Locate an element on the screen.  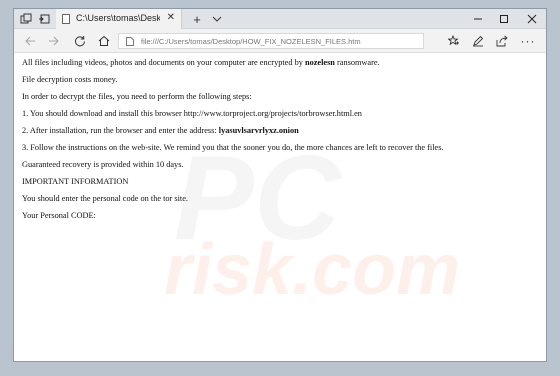
note-heading: IMPORTANT INFORMATION is located at coordinates (75, 181).